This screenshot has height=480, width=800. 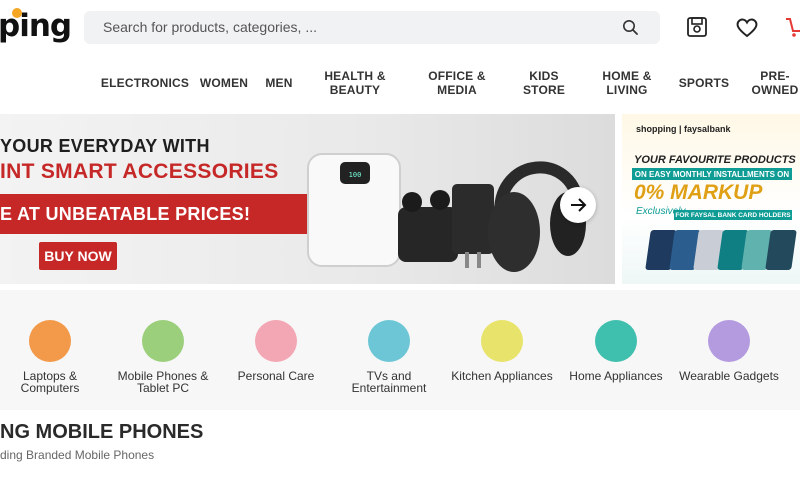 What do you see at coordinates (389, 382) in the screenshot?
I see `category-label: TVs and Entertainment` at bounding box center [389, 382].